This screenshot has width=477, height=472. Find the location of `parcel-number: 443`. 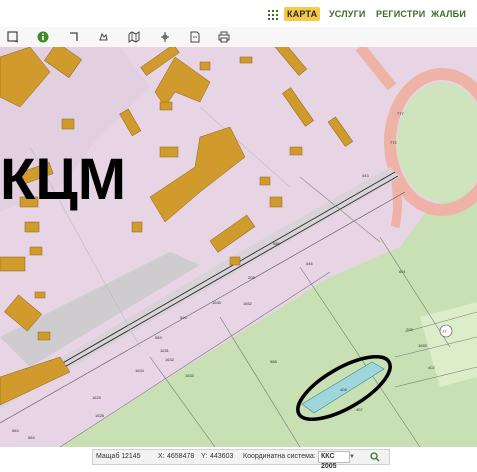

parcel-number: 443 is located at coordinates (365, 175).